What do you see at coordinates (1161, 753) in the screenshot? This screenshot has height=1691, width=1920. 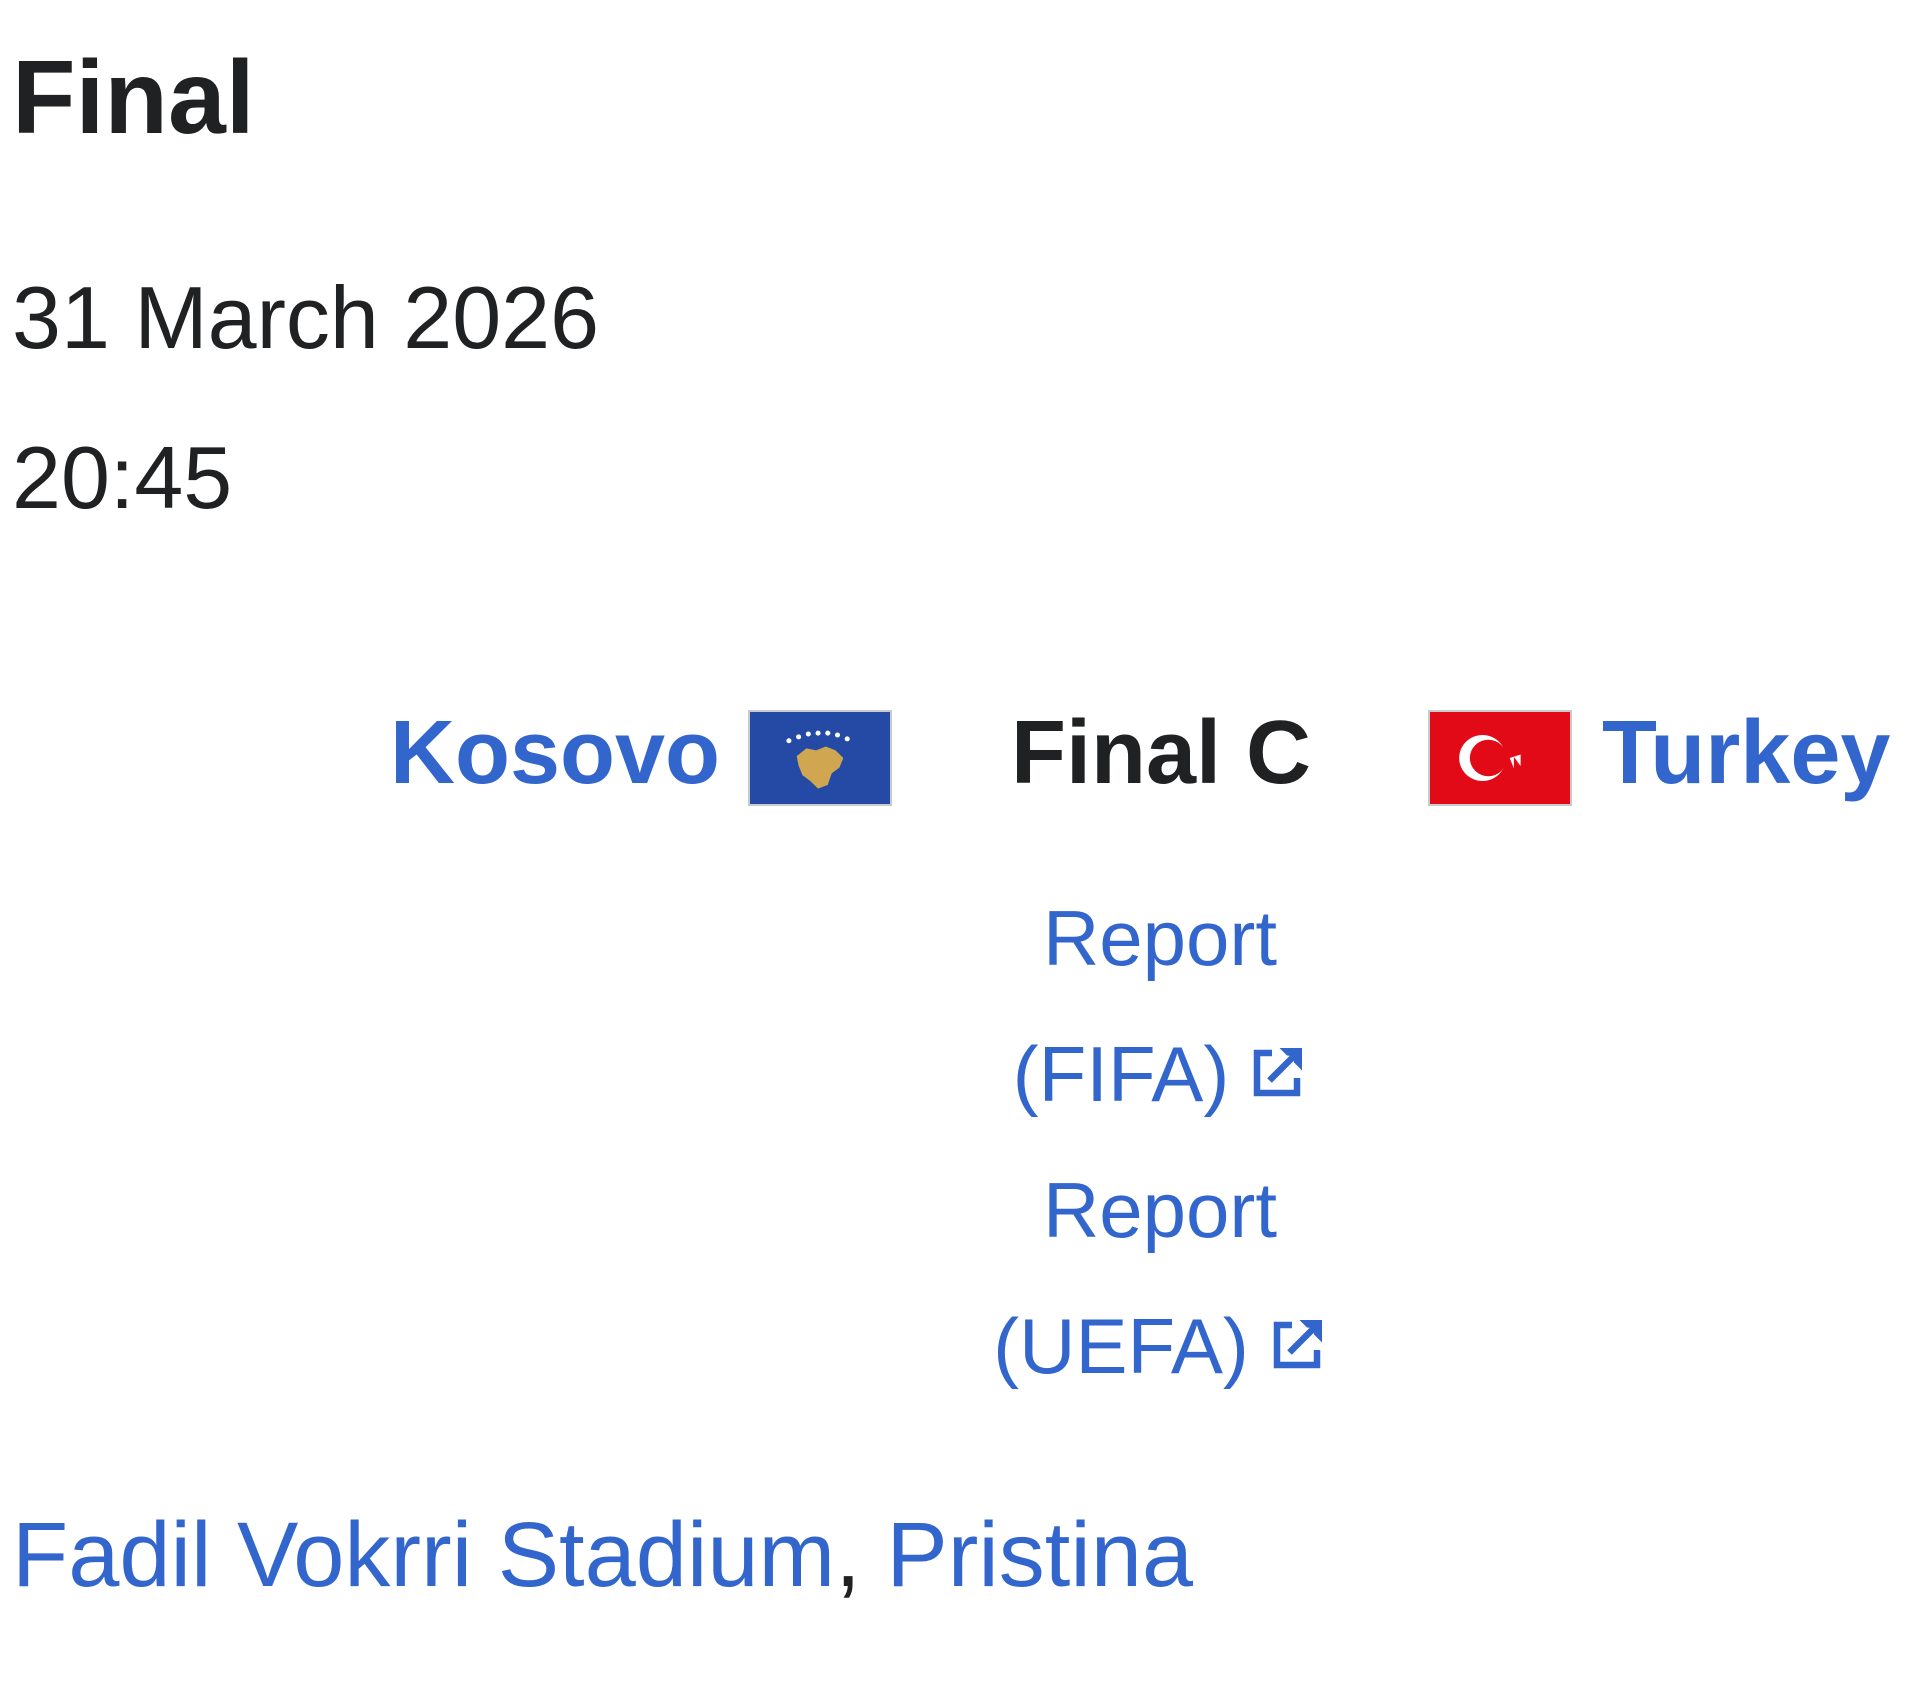 I see `match-result: Final C` at bounding box center [1161, 753].